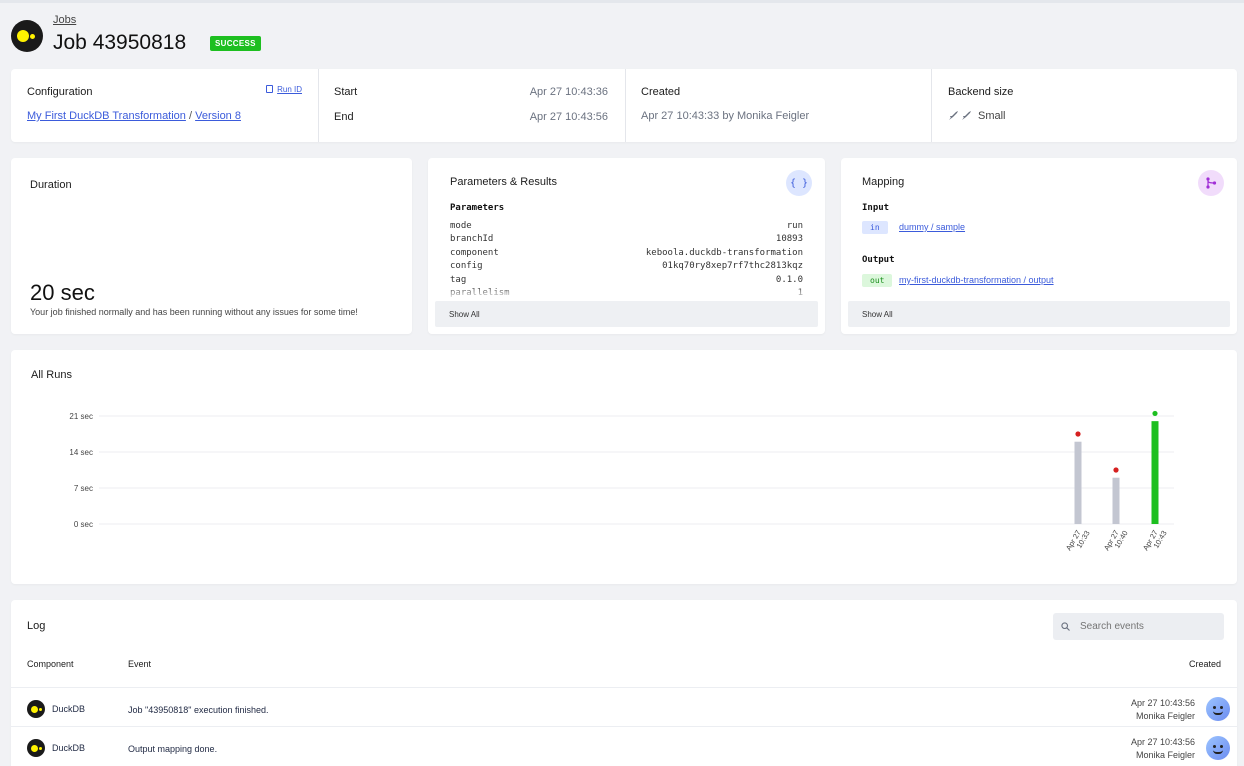  Describe the element at coordinates (36, 626) in the screenshot. I see `log-title: Log` at that location.